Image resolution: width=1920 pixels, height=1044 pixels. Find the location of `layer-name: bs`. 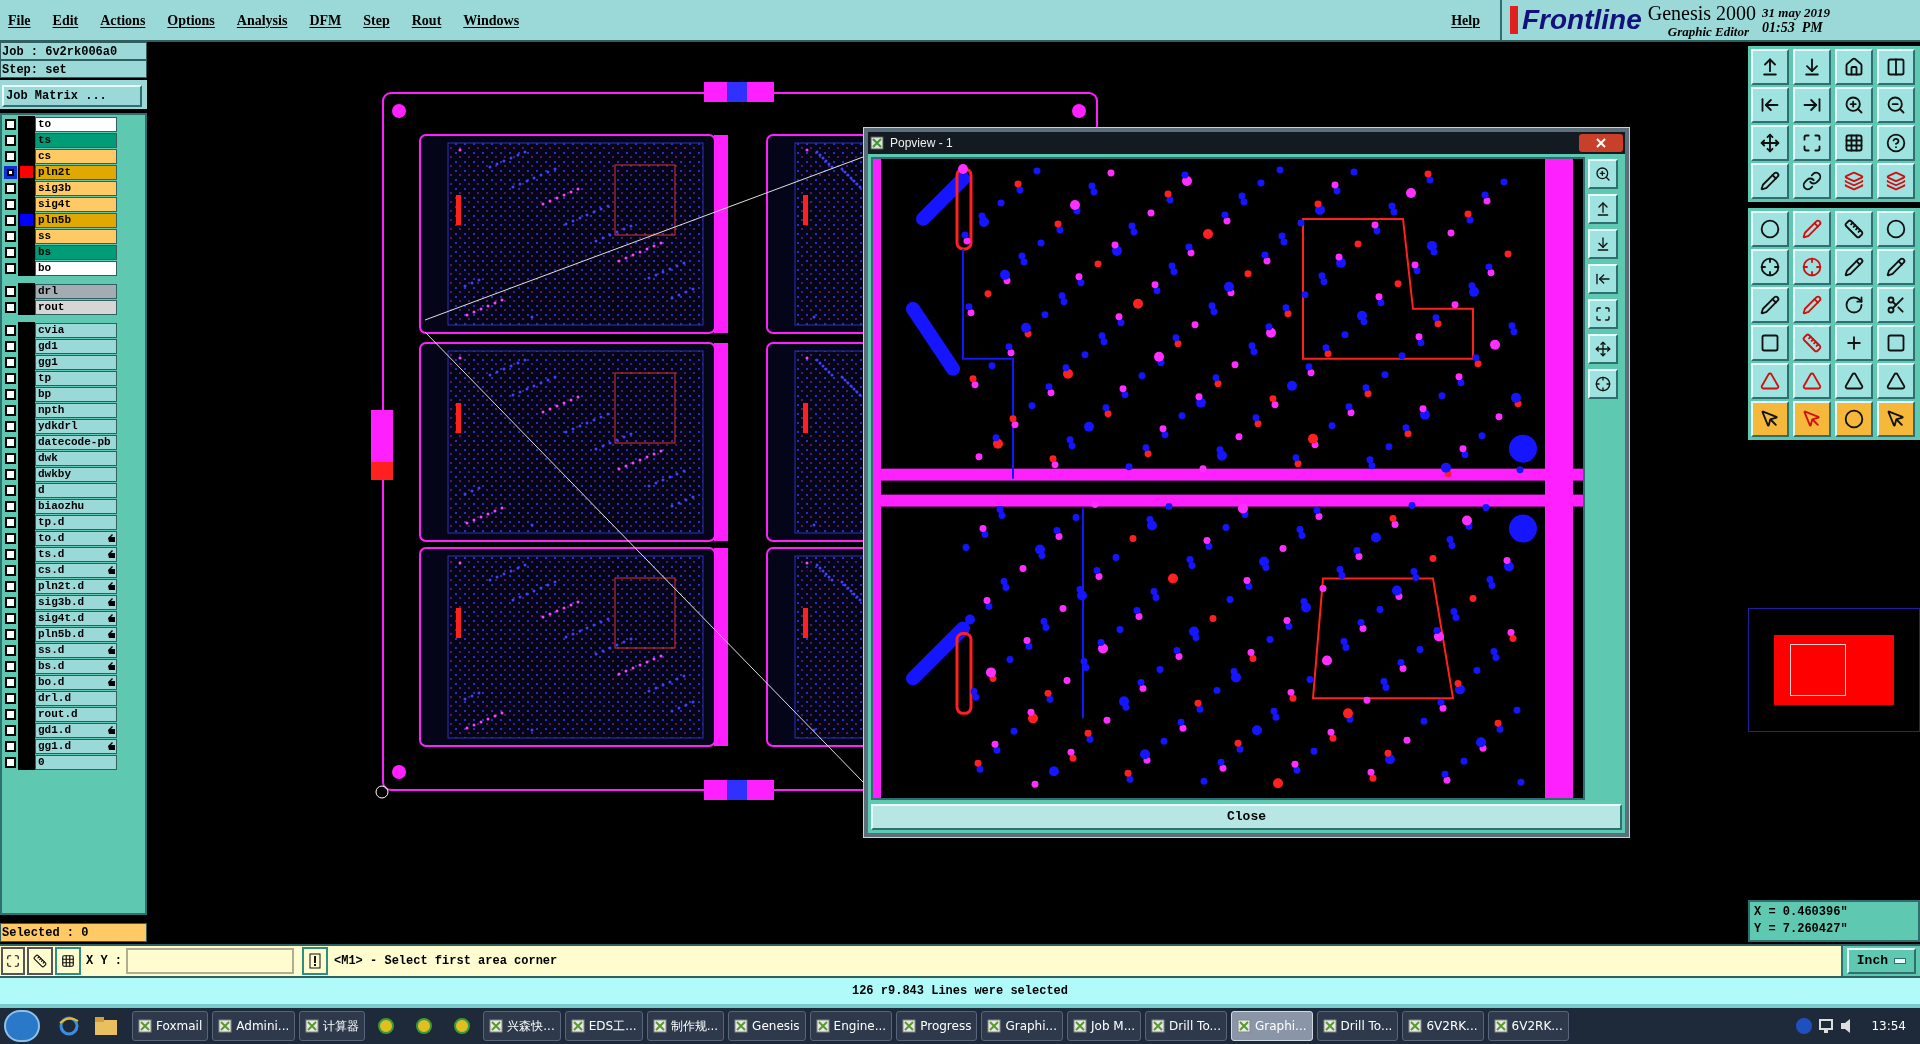

layer-name: bs is located at coordinates (76, 252).